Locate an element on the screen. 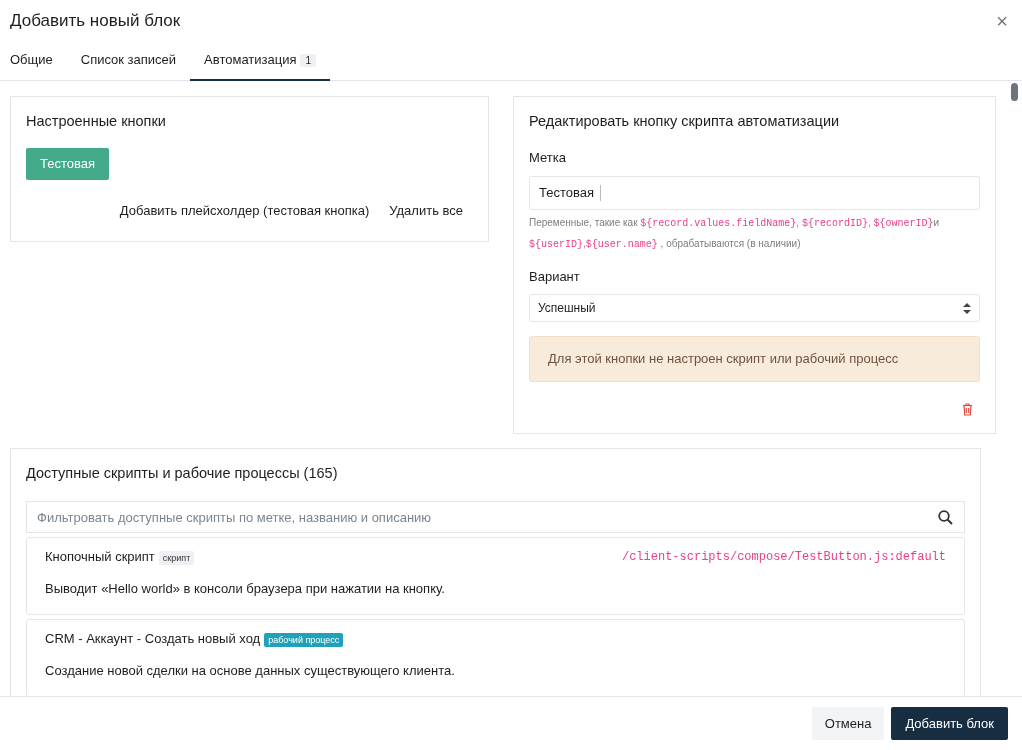 Image resolution: width=1022 pixels, height=750 pixels. field-label: Метка is located at coordinates (548, 158).